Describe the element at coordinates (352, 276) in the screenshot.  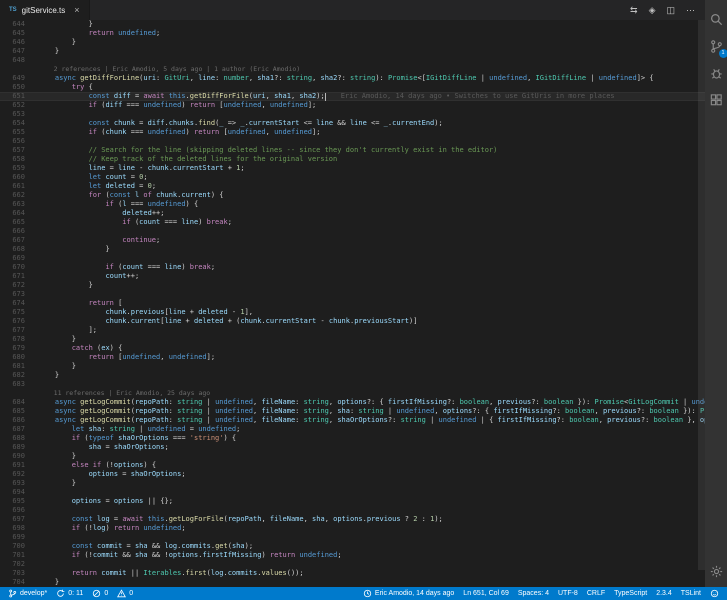
I see `code-line: 671 count++;` at that location.